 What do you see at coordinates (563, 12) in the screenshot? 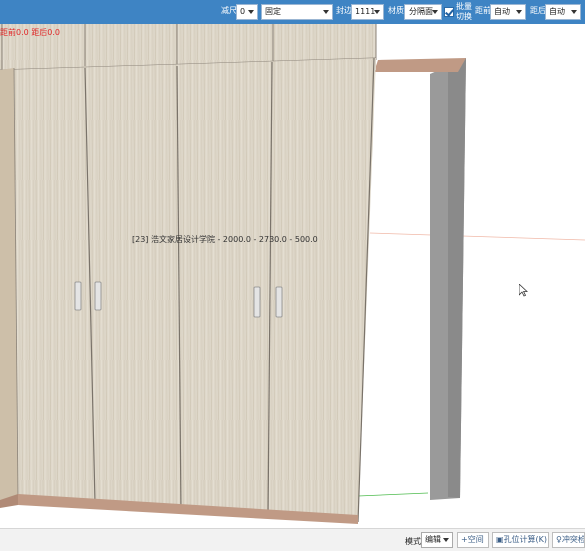
I see `spacing-select-2: 自动` at bounding box center [563, 12].